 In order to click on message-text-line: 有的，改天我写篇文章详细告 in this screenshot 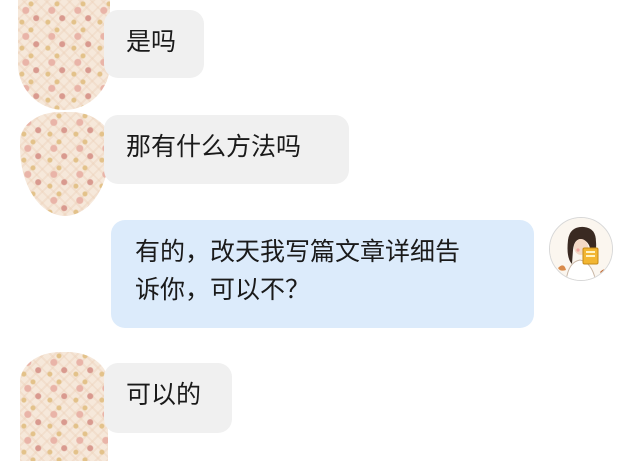, I will do `click(298, 251)`.